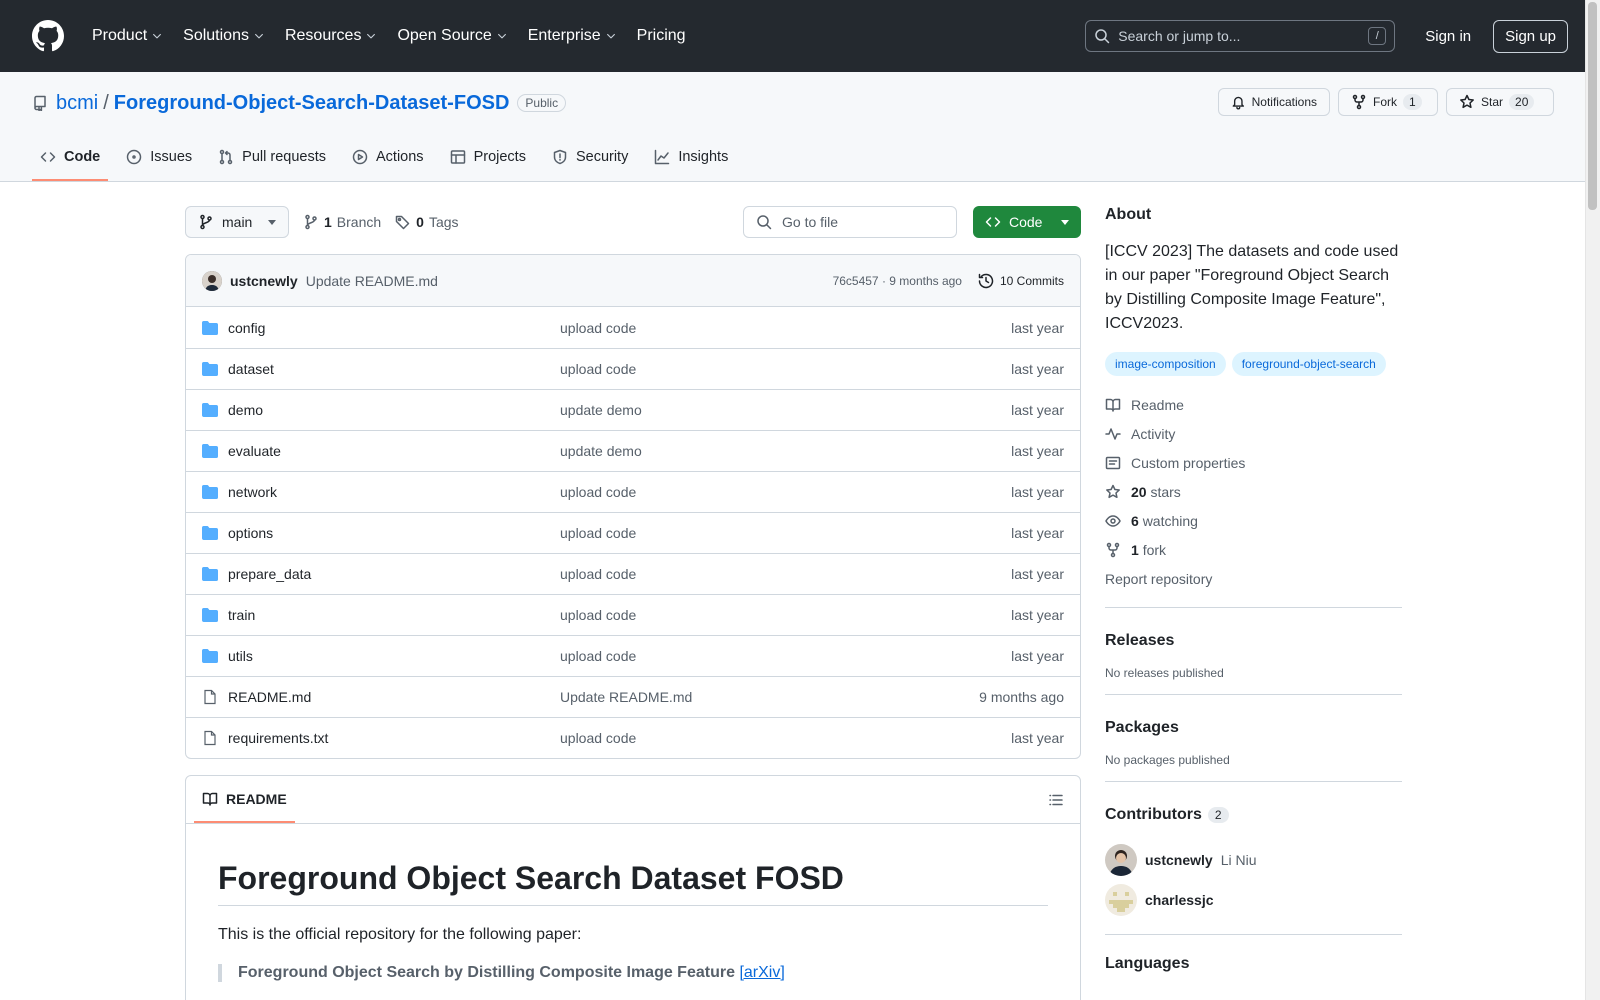  Describe the element at coordinates (1530, 36) in the screenshot. I see `sign-up-button: Sign up` at that location.